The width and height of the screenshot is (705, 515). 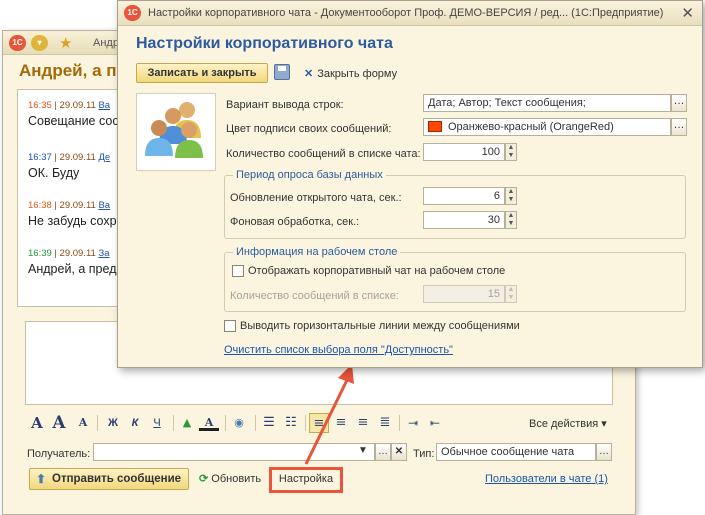 What do you see at coordinates (204, 479) in the screenshot?
I see `refresh-icon: ⟳` at bounding box center [204, 479].